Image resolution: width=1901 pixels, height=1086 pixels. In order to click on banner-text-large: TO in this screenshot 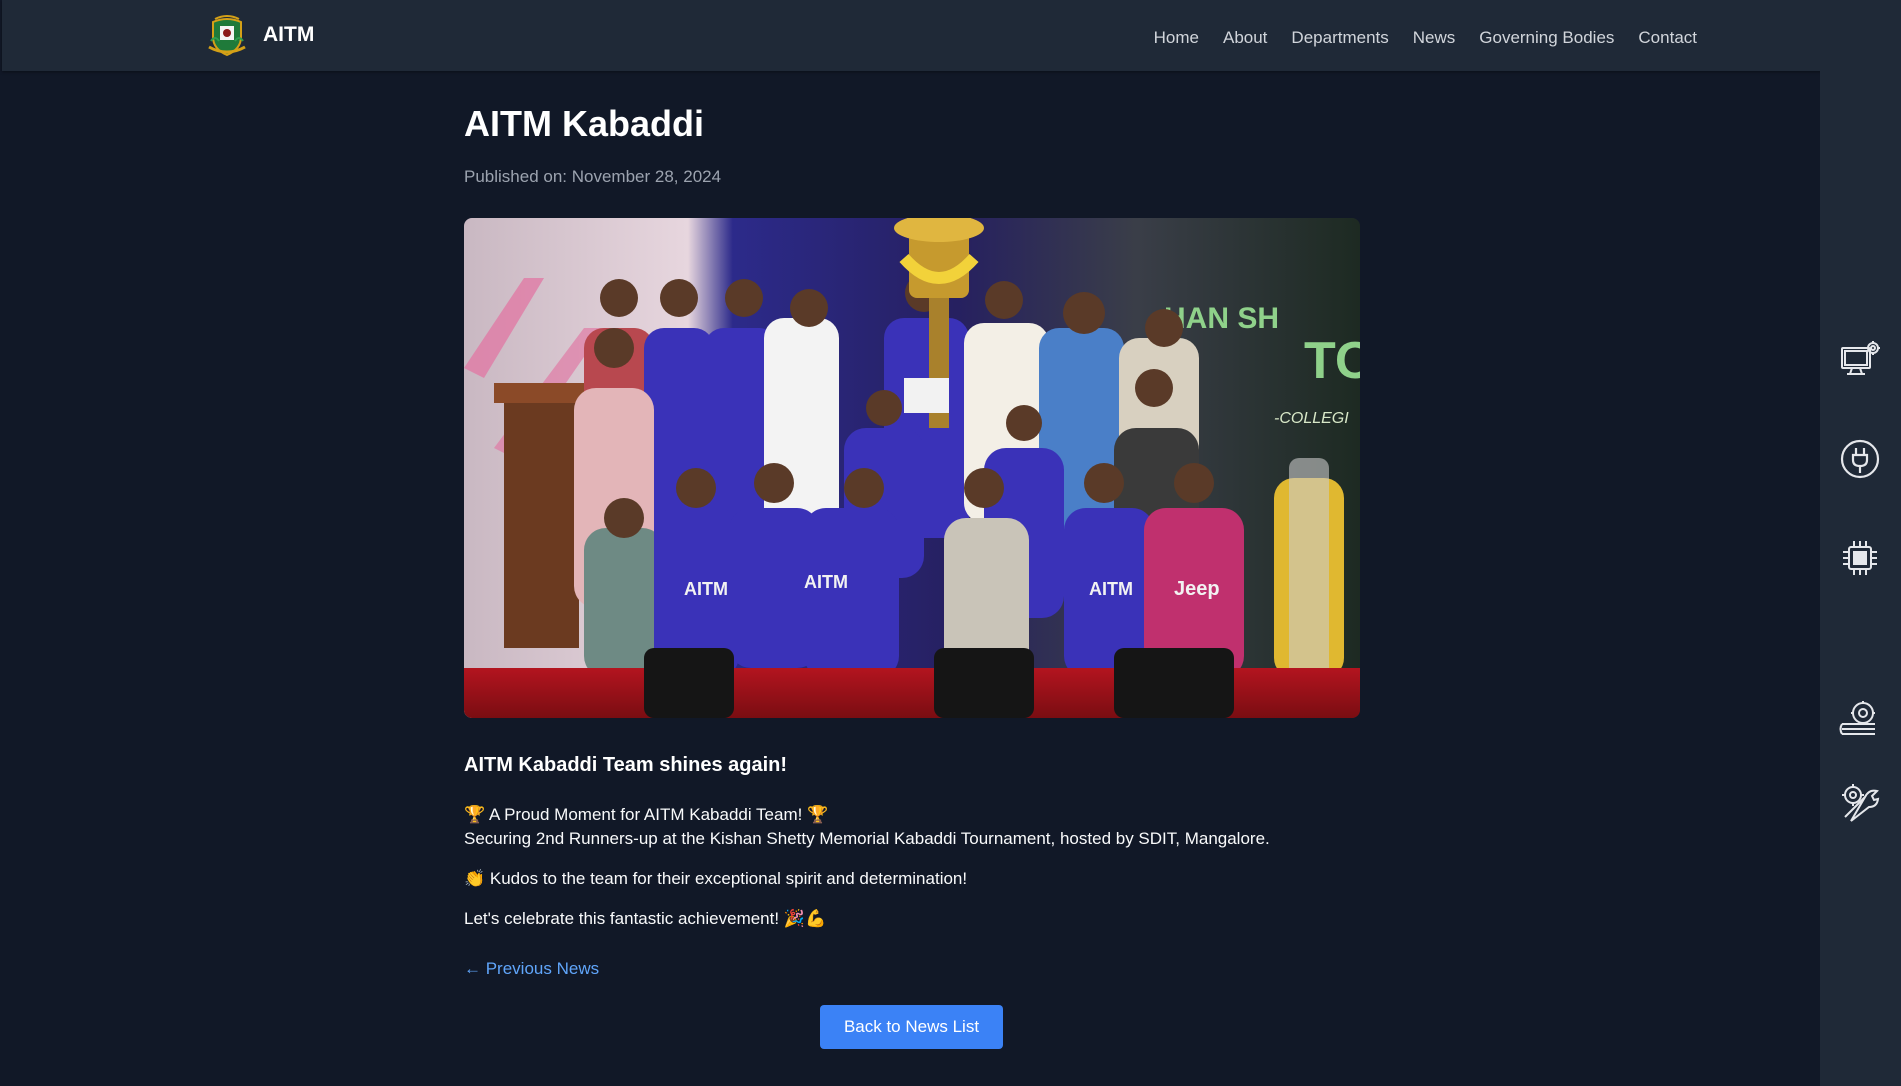, I will do `click(1332, 361)`.